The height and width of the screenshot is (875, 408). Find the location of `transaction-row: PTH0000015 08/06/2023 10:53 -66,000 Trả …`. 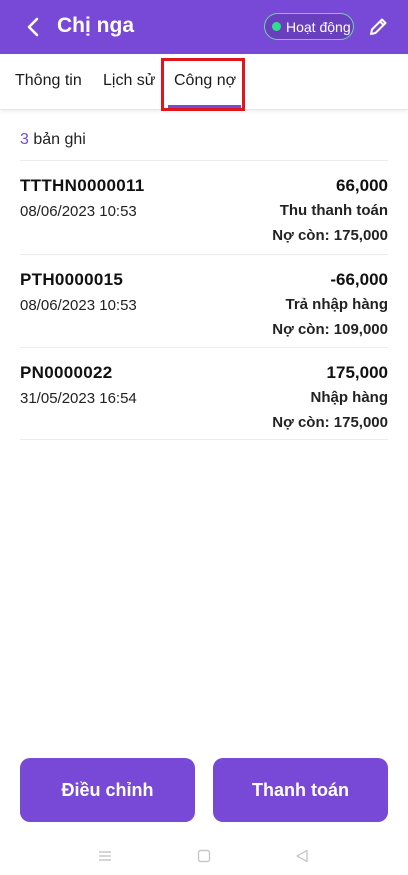

transaction-row: PTH0000015 08/06/2023 10:53 -66,000 Trả … is located at coordinates (204, 301).